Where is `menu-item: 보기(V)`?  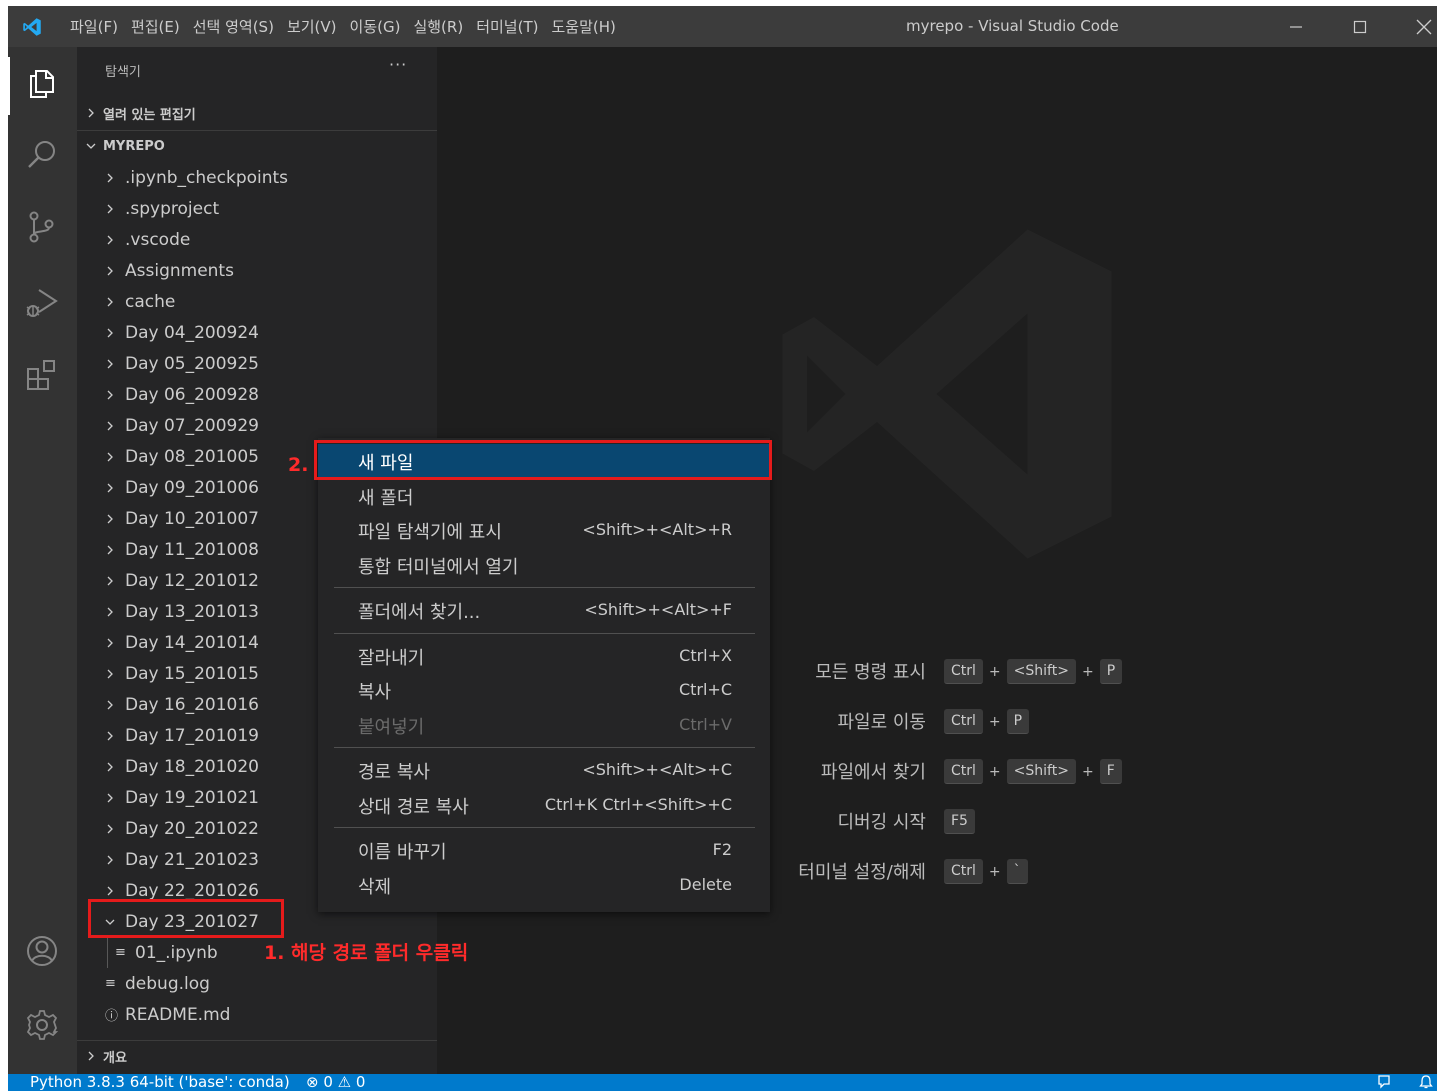 menu-item: 보기(V) is located at coordinates (312, 26).